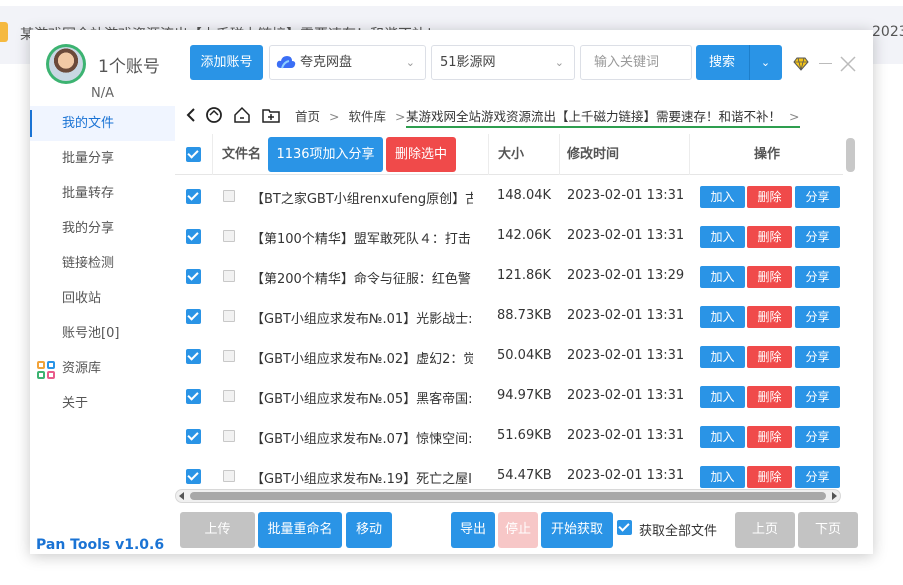  Describe the element at coordinates (850, 155) in the screenshot. I see `vertical-scrollbar` at that location.